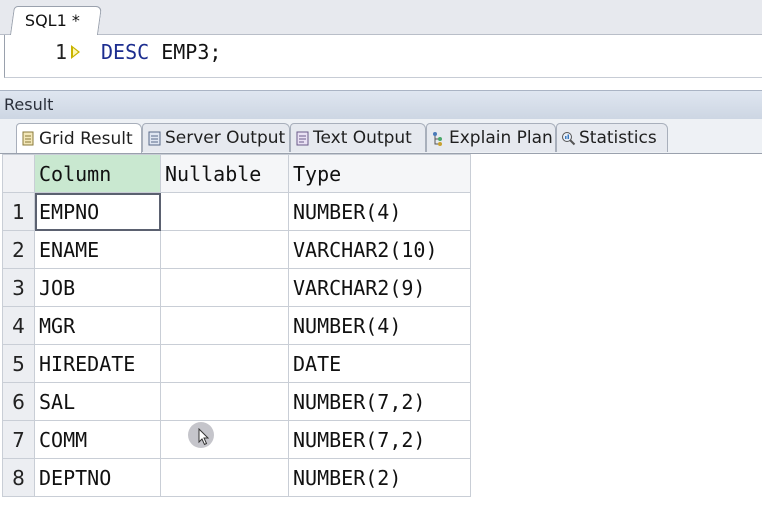  I want to click on explain-plan-icon, so click(438, 138).